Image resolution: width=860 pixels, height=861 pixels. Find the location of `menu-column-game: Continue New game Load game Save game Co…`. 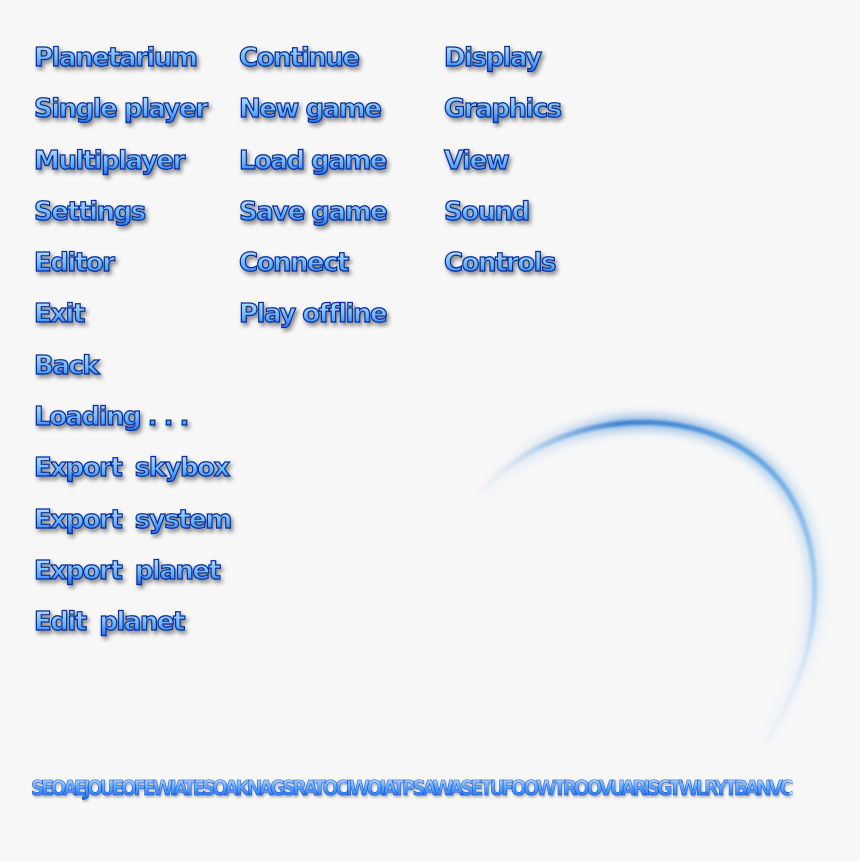

menu-column-game: Continue New game Load game Save game Co… is located at coordinates (313, 194).